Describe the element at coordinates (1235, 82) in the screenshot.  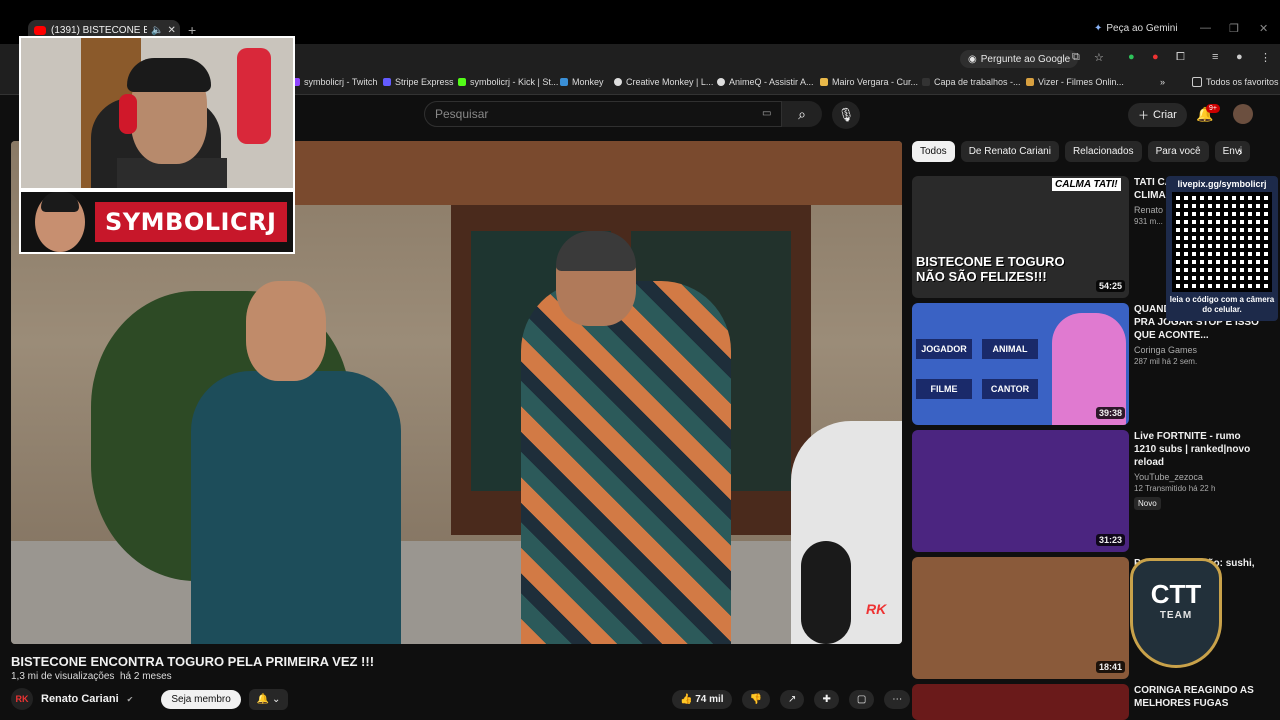
I see `all-favorites-button: Todos os favoritos` at that location.